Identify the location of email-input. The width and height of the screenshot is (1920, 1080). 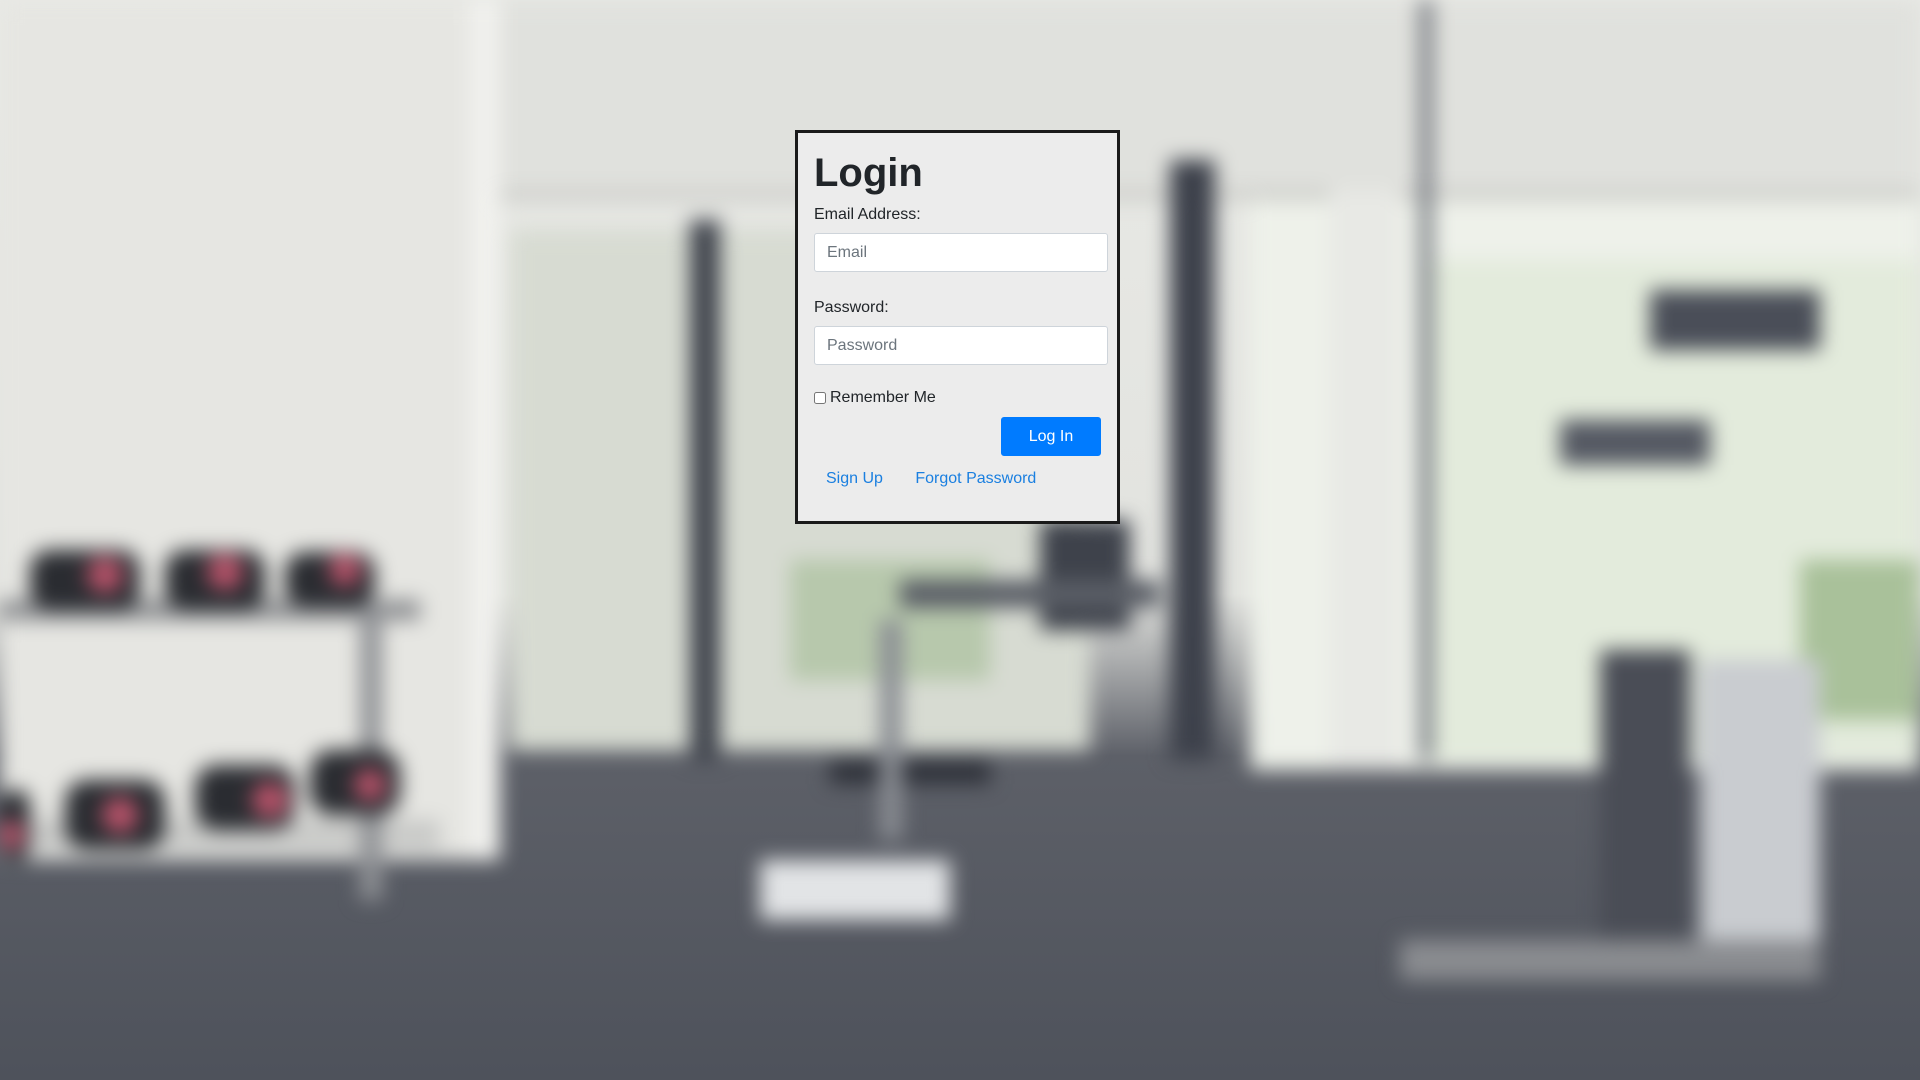
(961, 252).